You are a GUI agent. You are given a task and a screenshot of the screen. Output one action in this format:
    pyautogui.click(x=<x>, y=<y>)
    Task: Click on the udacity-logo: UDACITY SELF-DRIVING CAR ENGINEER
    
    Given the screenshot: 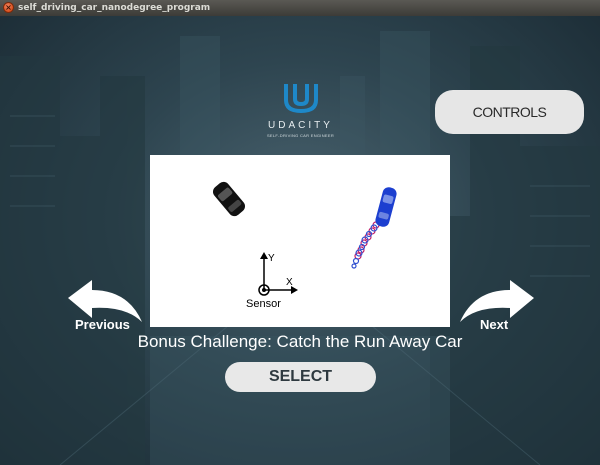 What is the action you would take?
    pyautogui.click(x=300, y=110)
    